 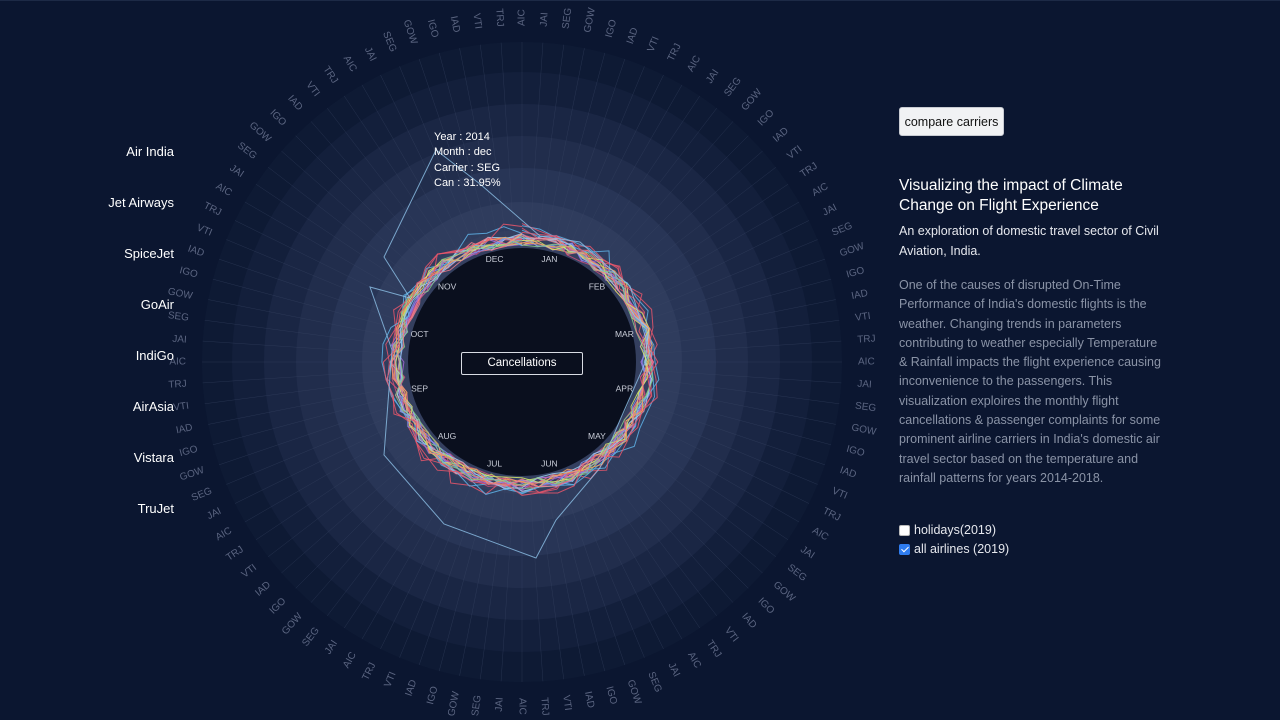 I want to click on carrier-jet-airways: Jet Airways, so click(x=141, y=202).